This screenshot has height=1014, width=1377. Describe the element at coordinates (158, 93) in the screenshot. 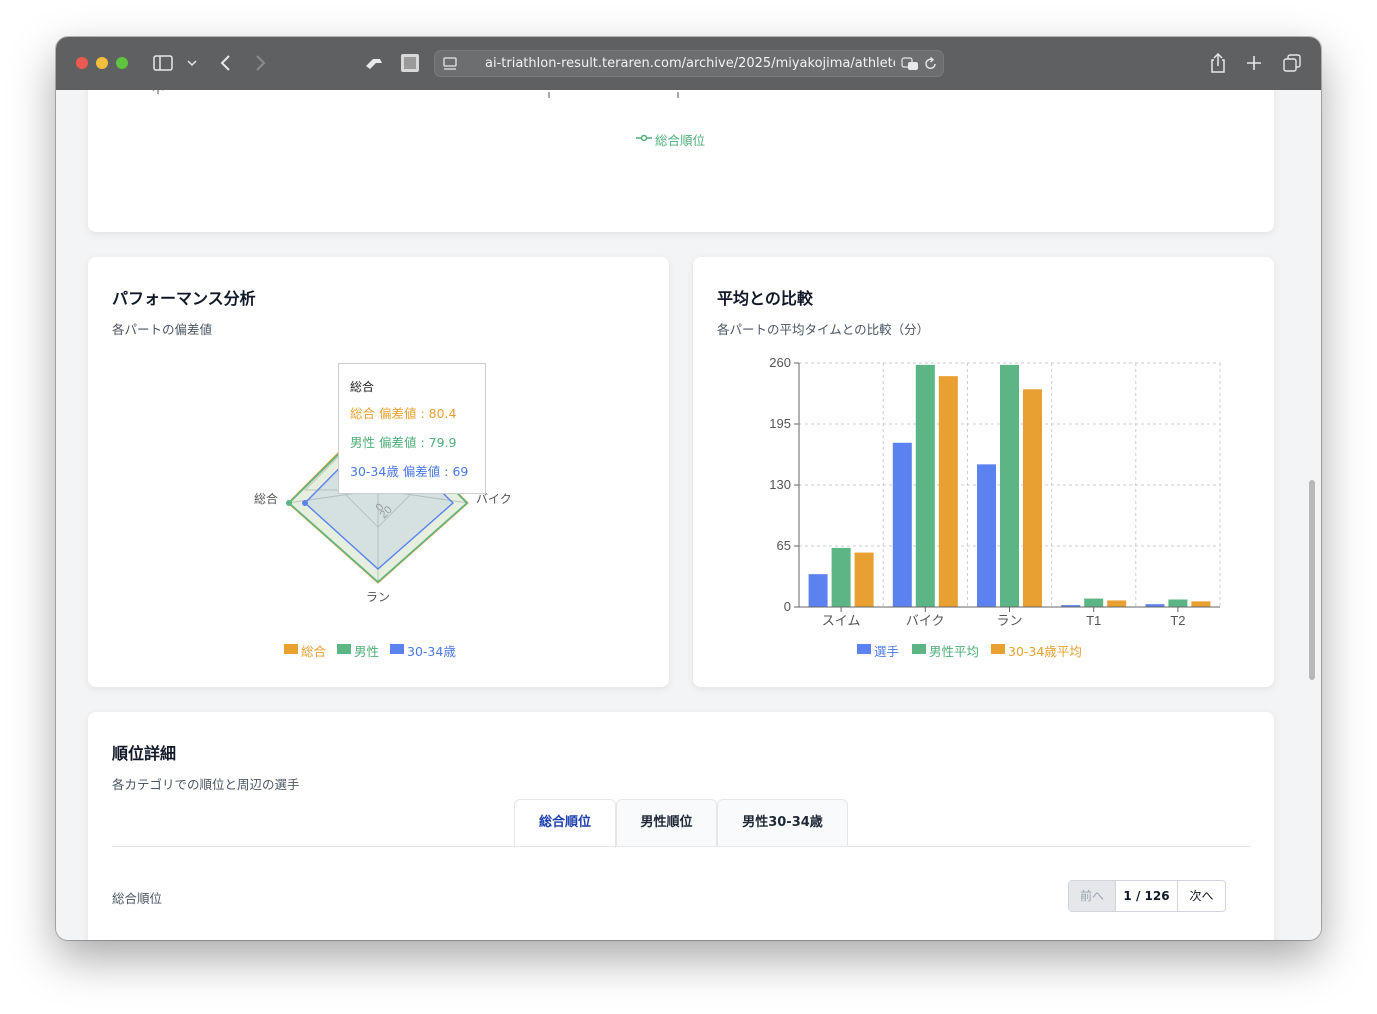

I see `axis-label-fragment: 不` at that location.